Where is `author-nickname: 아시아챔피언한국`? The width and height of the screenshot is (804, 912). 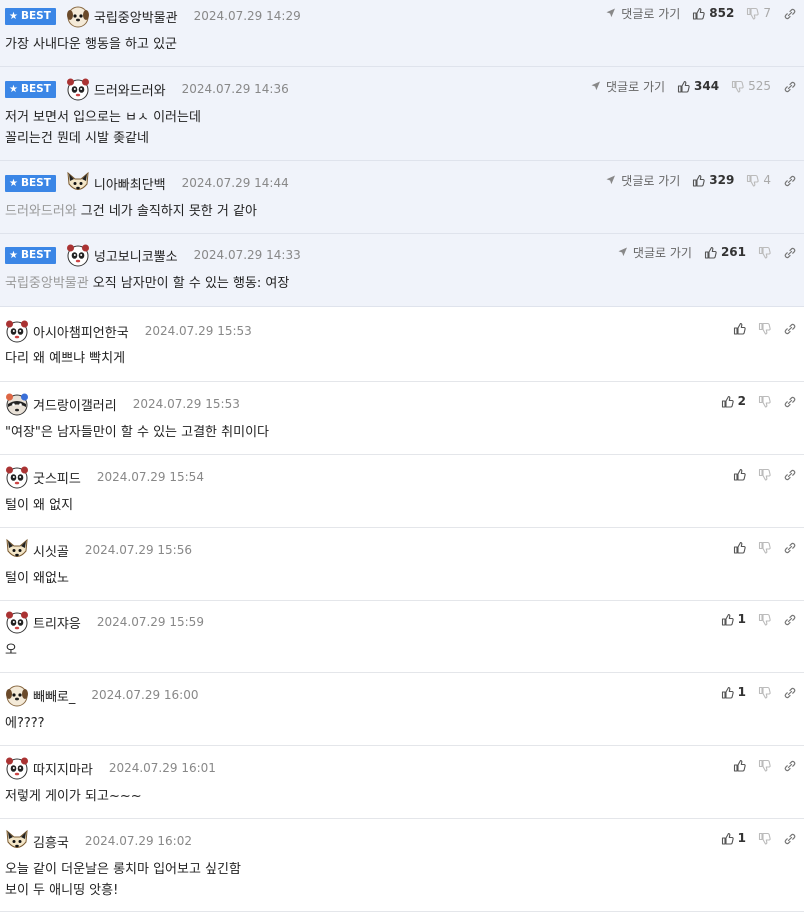
author-nickname: 아시아챔피언한국 is located at coordinates (81, 331).